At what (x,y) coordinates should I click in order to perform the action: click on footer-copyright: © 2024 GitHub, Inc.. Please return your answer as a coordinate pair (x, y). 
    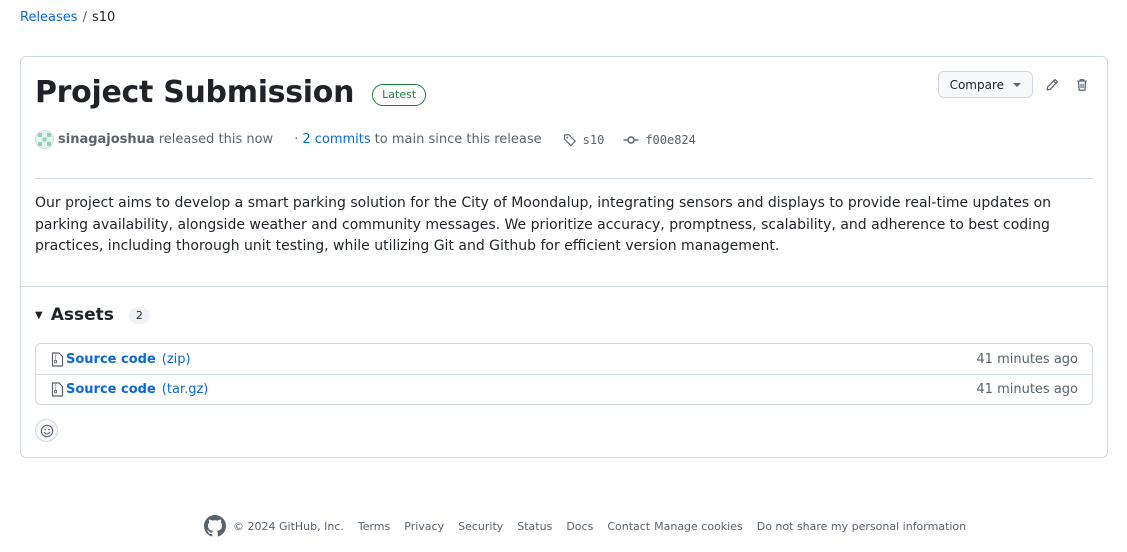
    Looking at the image, I should click on (288, 526).